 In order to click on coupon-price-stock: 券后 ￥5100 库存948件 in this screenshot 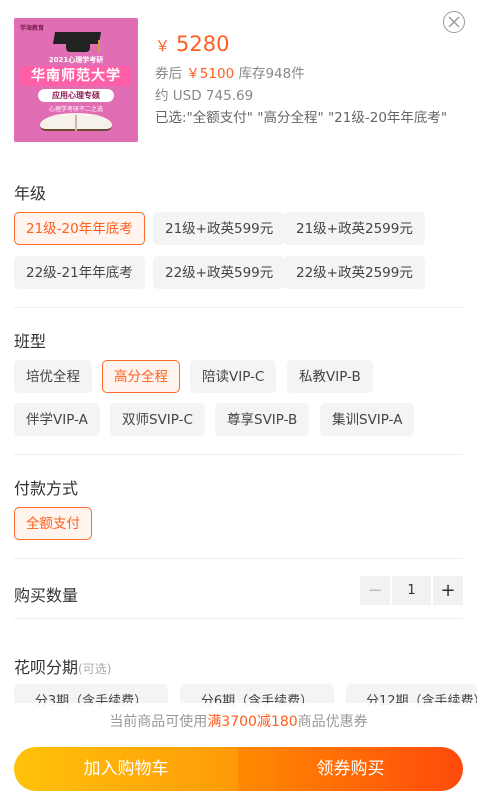, I will do `click(230, 72)`.